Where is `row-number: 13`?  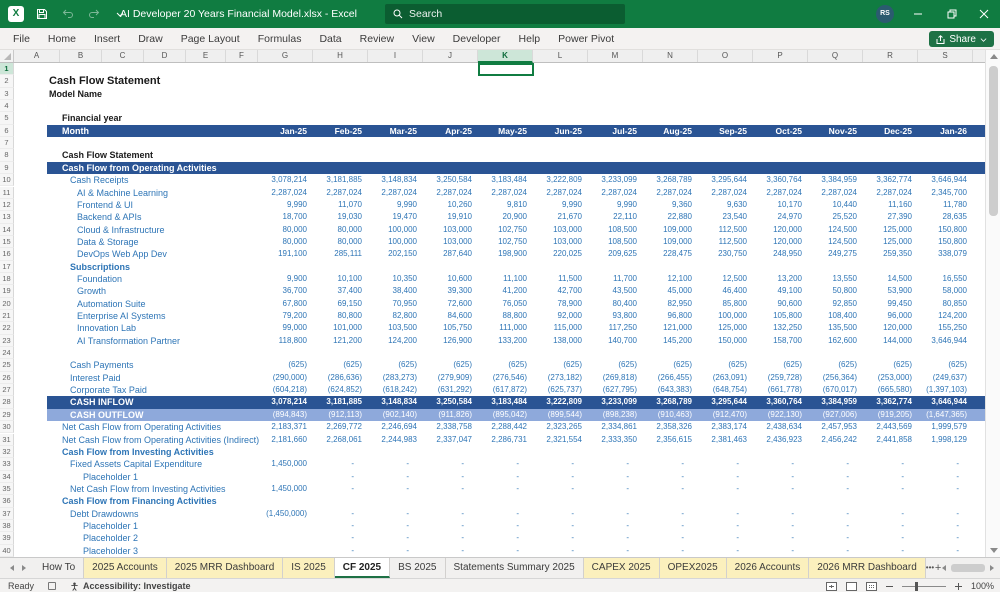
row-number: 13 is located at coordinates (7, 217).